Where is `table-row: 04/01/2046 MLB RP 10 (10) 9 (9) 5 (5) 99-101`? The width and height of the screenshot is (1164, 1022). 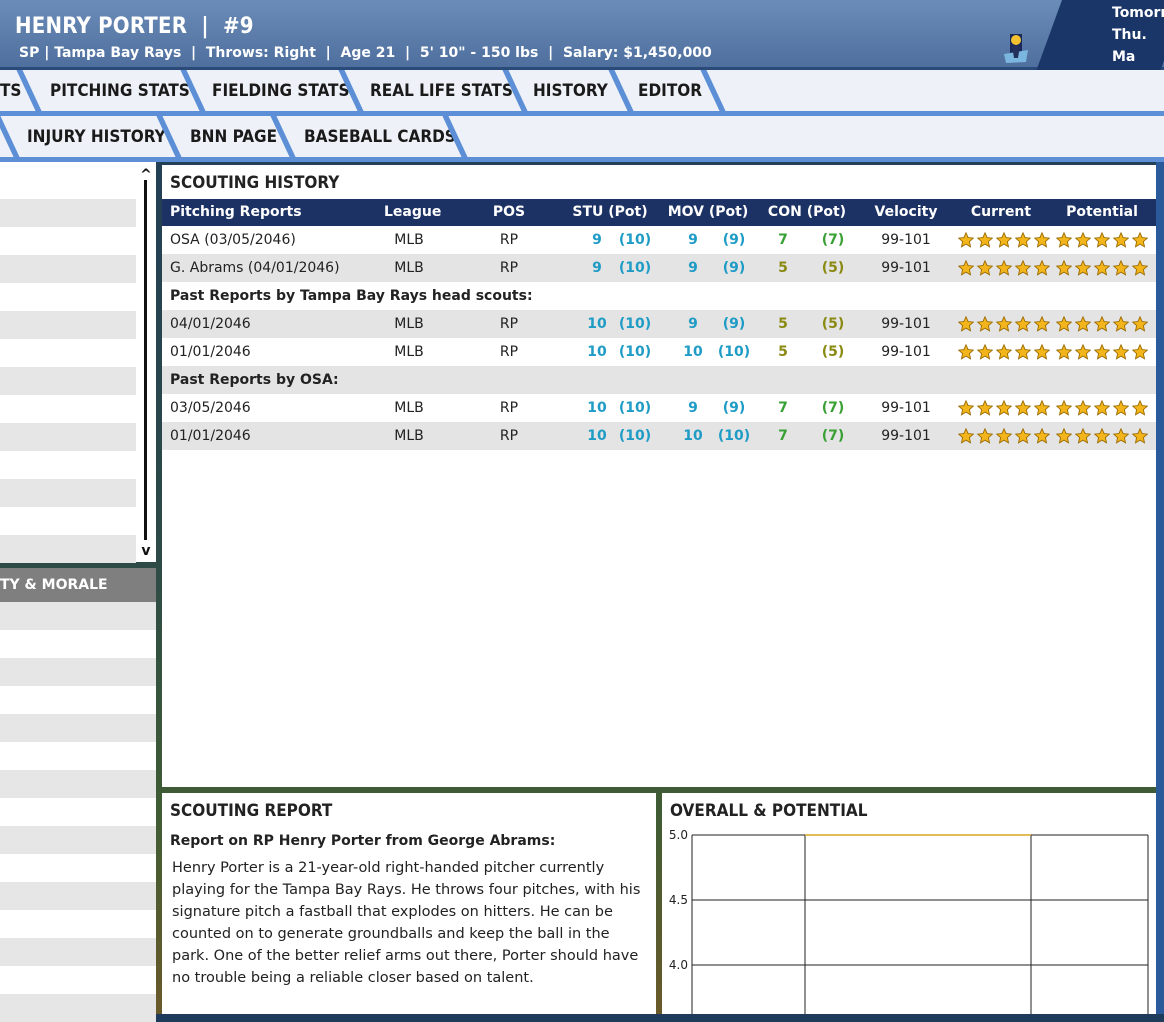 table-row: 04/01/2046 MLB RP 10 (10) 9 (9) 5 (5) 99-101 is located at coordinates (659, 324).